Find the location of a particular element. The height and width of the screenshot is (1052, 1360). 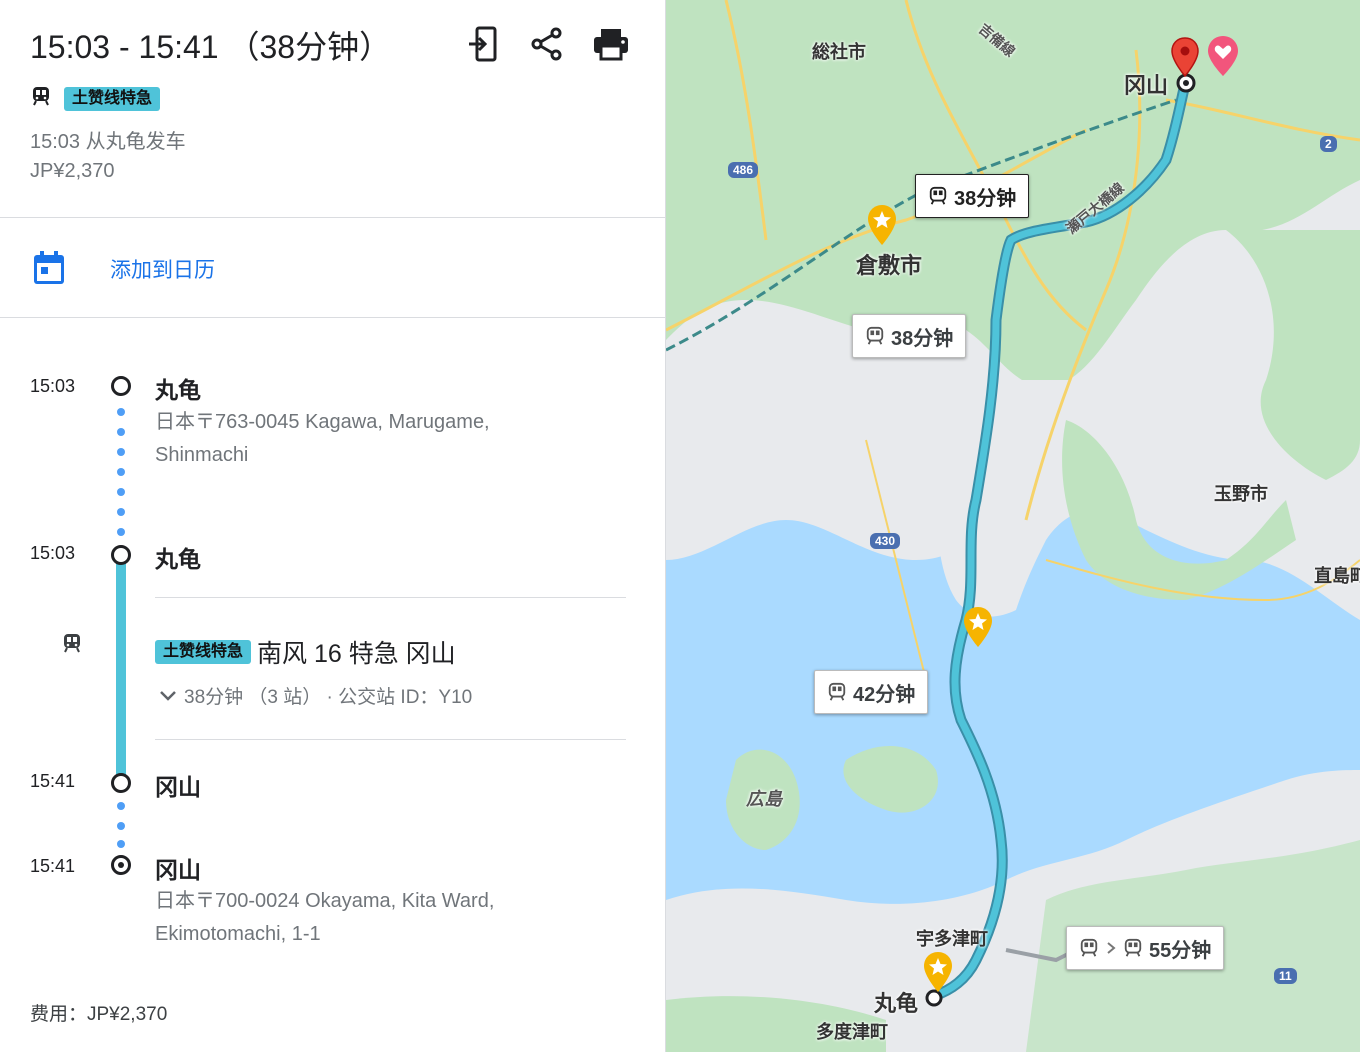

duration-label: 42分钟 is located at coordinates (884, 694).